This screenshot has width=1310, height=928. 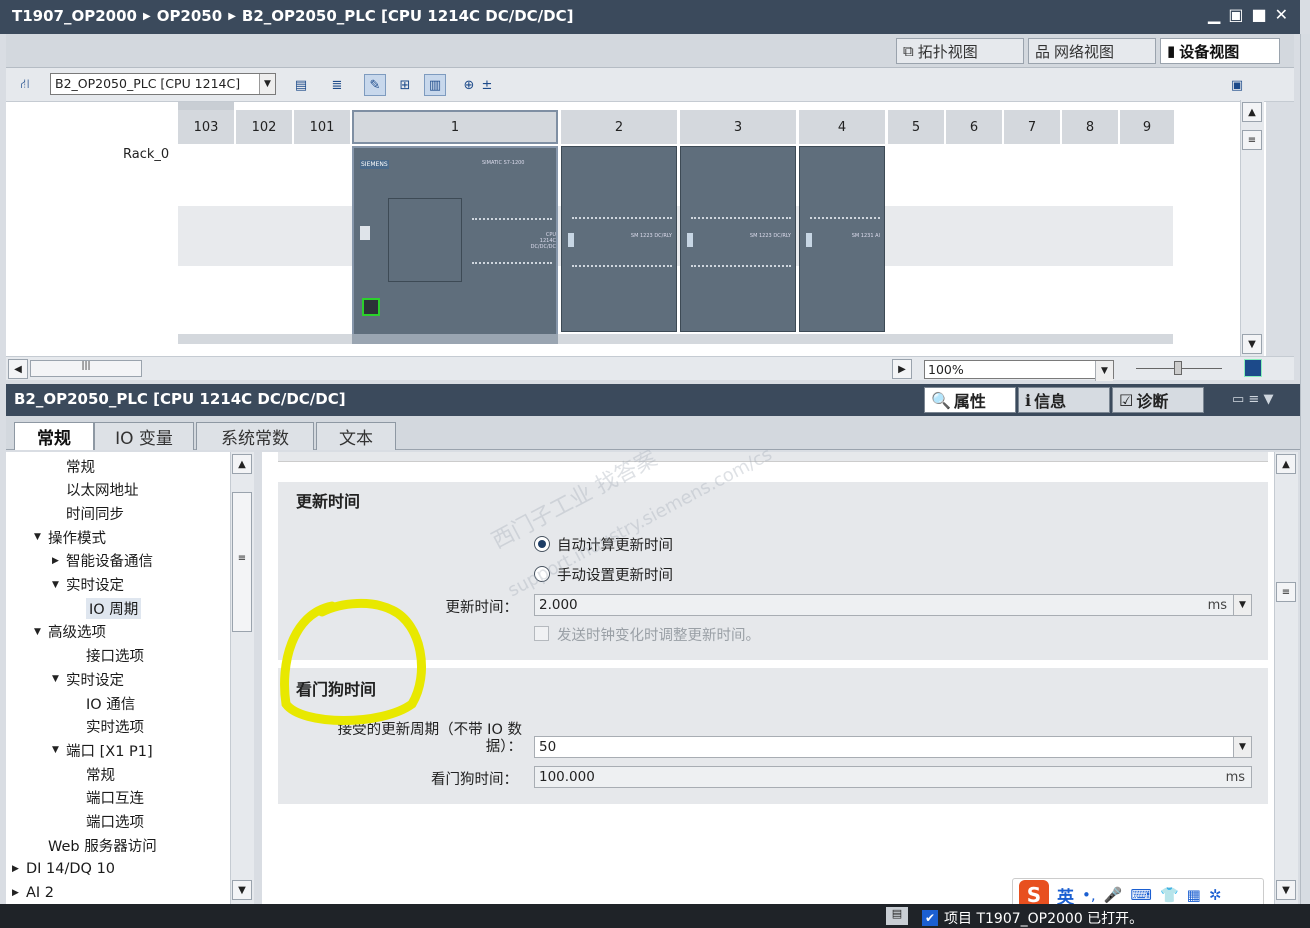 What do you see at coordinates (1141, 895) in the screenshot?
I see `keyboard-icon: ⌨` at bounding box center [1141, 895].